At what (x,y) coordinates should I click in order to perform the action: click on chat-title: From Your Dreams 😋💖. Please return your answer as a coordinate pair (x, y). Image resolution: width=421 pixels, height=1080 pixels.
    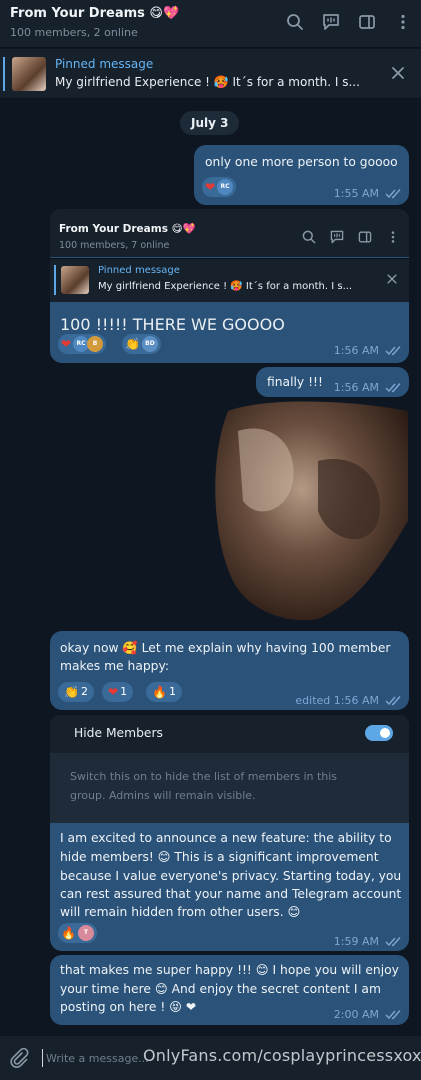
    Looking at the image, I should click on (94, 13).